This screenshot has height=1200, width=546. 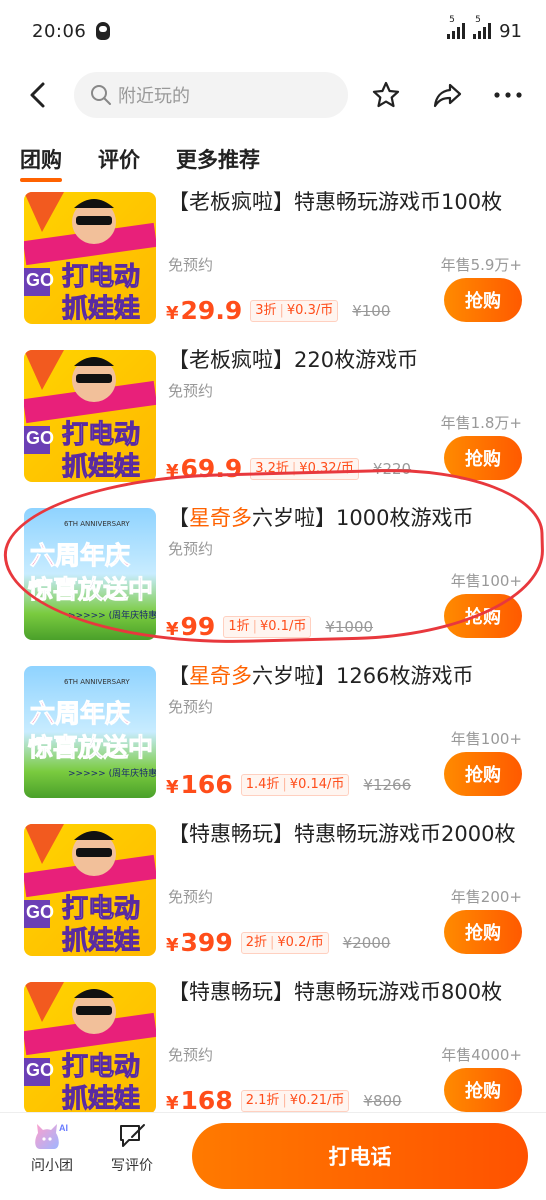 What do you see at coordinates (481, 423) in the screenshot?
I see `product-sold-count: 年售1.8万+` at bounding box center [481, 423].